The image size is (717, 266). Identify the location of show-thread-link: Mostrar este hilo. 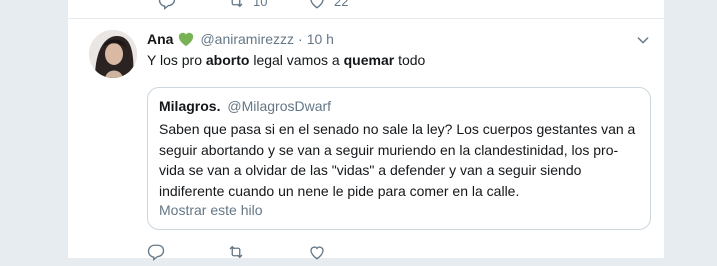
(210, 210).